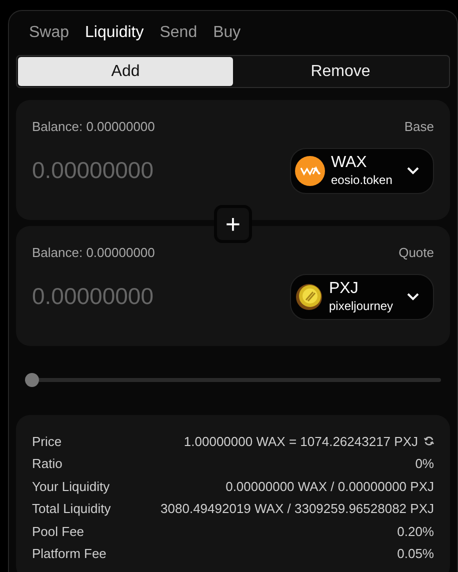  What do you see at coordinates (361, 180) in the screenshot?
I see `token-contract: eosio.token` at bounding box center [361, 180].